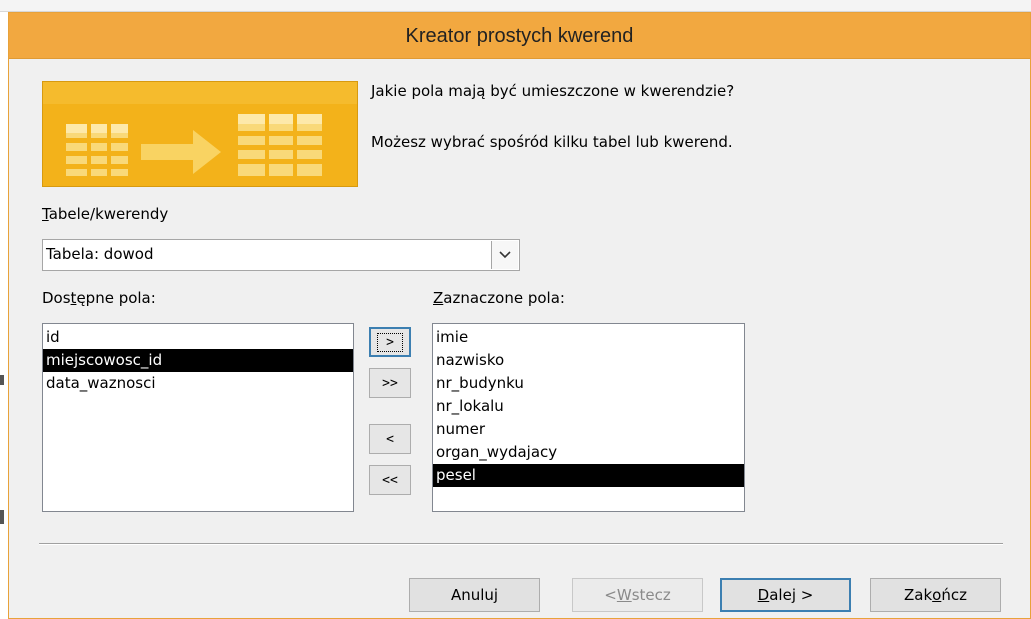 This screenshot has height=619, width=1031. What do you see at coordinates (100, 254) in the screenshot?
I see `tables-queries-value: Tabela: dowod` at bounding box center [100, 254].